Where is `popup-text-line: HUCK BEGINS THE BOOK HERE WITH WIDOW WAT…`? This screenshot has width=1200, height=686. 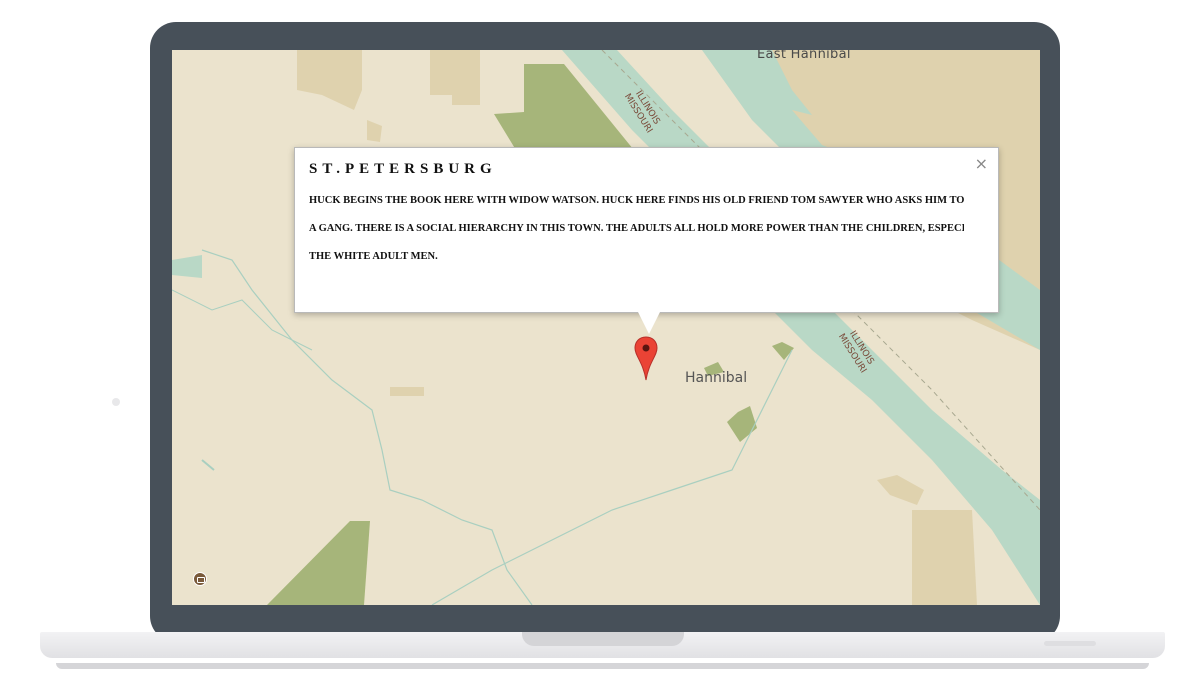
popup-text-line: HUCK BEGINS THE BOOK HERE WITH WIDOW WAT… is located at coordinates (636, 200).